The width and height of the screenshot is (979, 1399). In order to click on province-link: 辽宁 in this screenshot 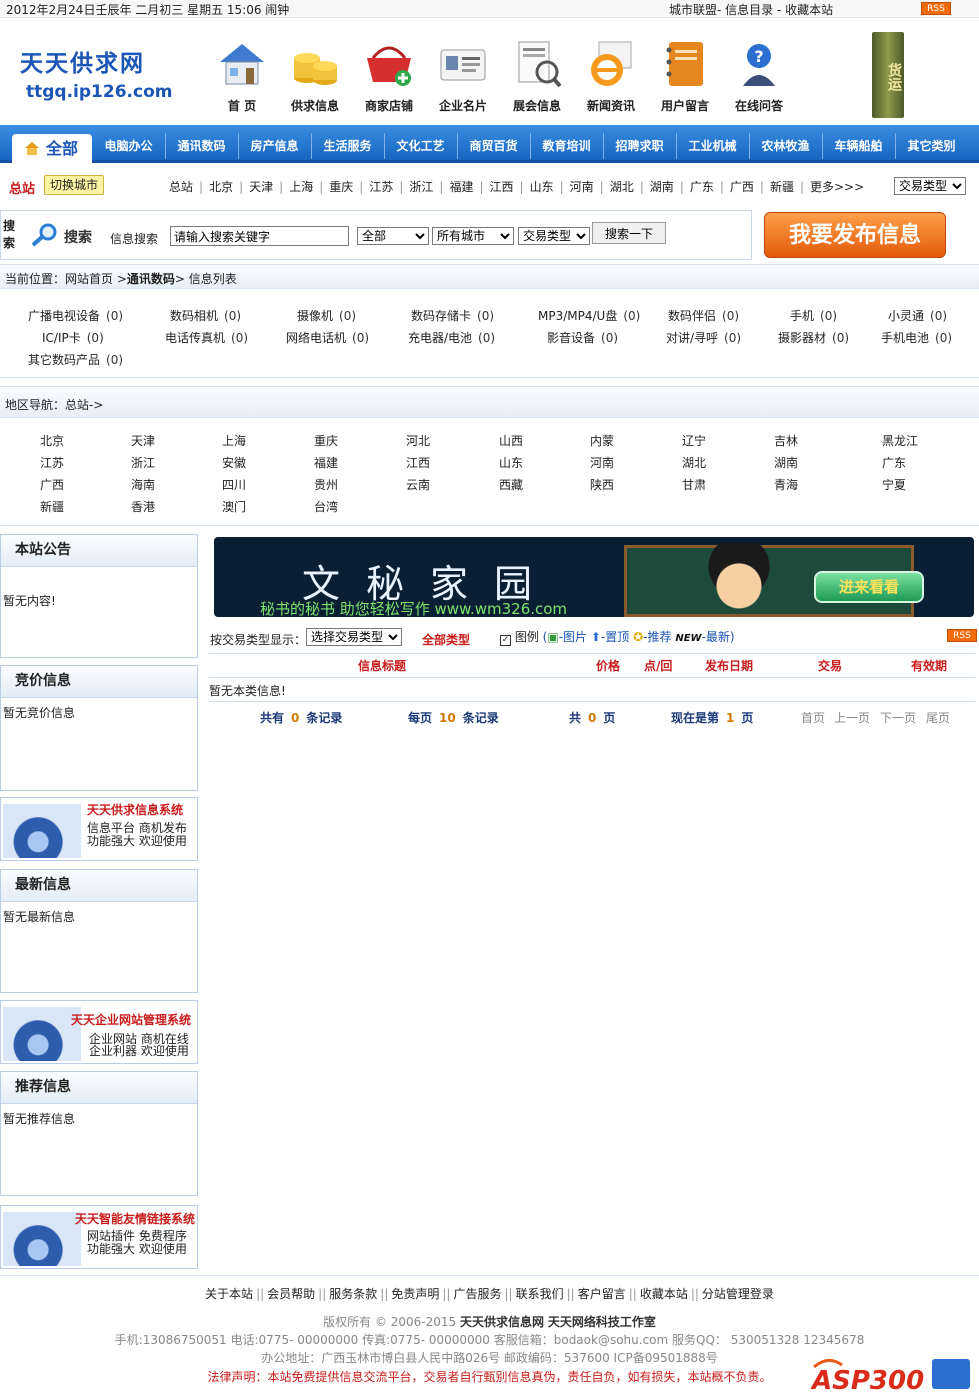, I will do `click(694, 440)`.